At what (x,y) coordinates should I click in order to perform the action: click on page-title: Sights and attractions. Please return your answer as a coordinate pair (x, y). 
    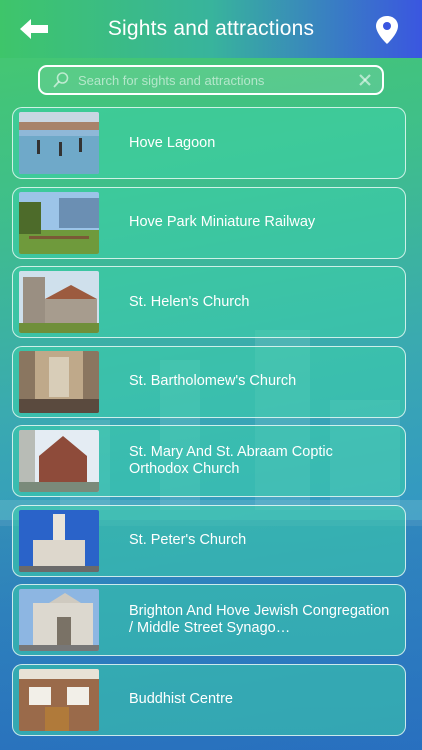
    Looking at the image, I should click on (211, 28).